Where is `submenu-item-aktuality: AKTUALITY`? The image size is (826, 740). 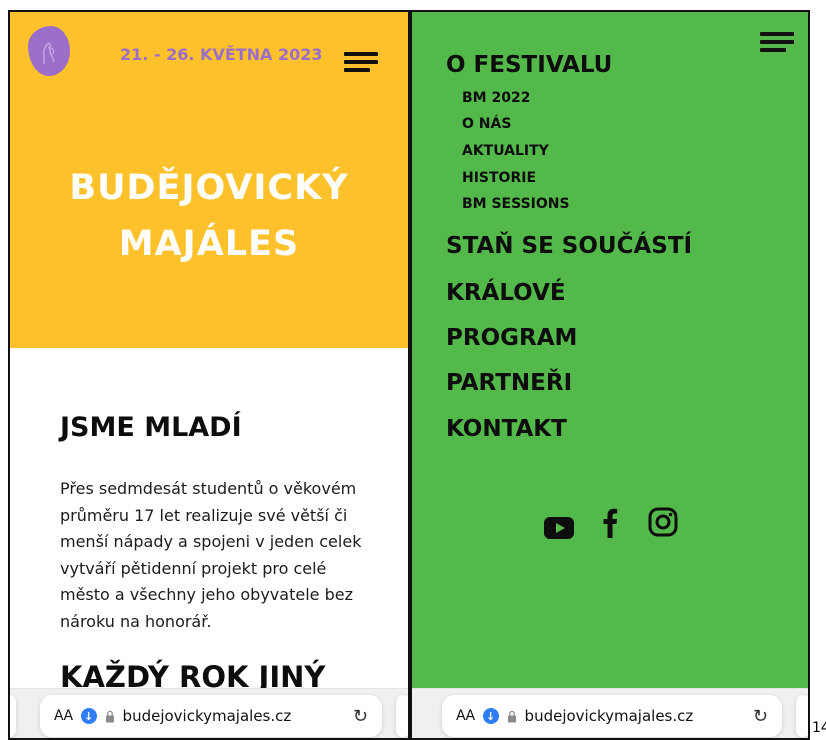 submenu-item-aktuality: AKTUALITY is located at coordinates (505, 151).